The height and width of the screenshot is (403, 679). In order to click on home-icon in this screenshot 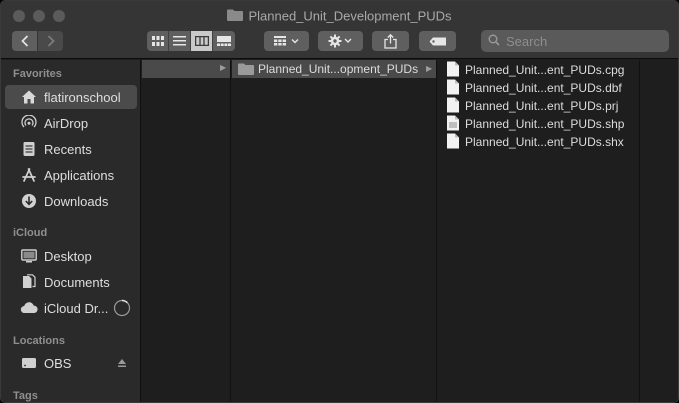, I will do `click(29, 97)`.